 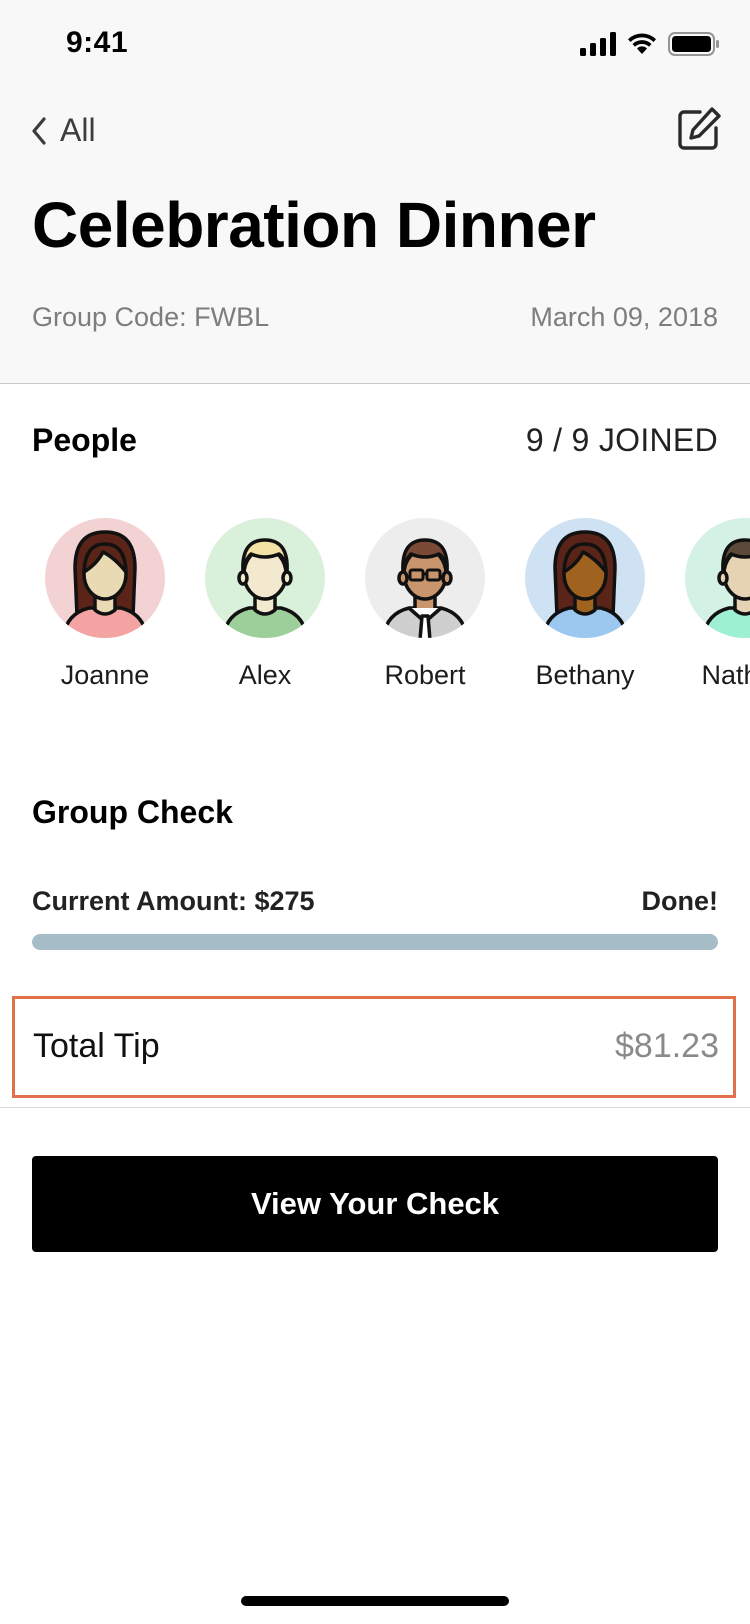 I want to click on event-date: March 09, 2018, so click(x=624, y=317).